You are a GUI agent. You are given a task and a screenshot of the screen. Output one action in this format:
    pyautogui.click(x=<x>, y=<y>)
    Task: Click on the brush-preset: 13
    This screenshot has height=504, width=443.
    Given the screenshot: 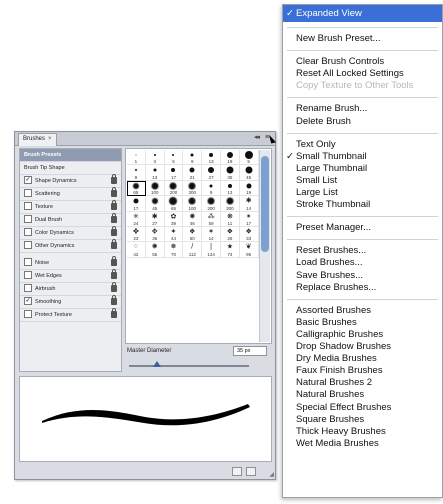 What is the action you would take?
    pyautogui.click(x=155, y=173)
    